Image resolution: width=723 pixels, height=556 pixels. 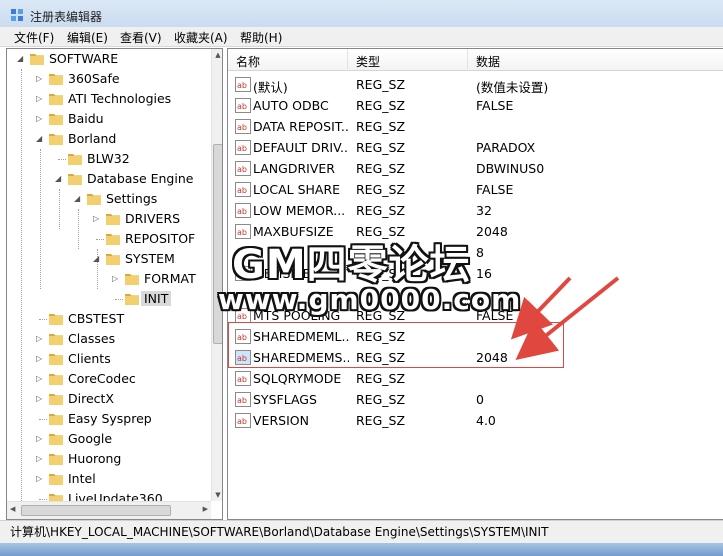 I want to click on value-name: AUTO ODBC, so click(x=291, y=105).